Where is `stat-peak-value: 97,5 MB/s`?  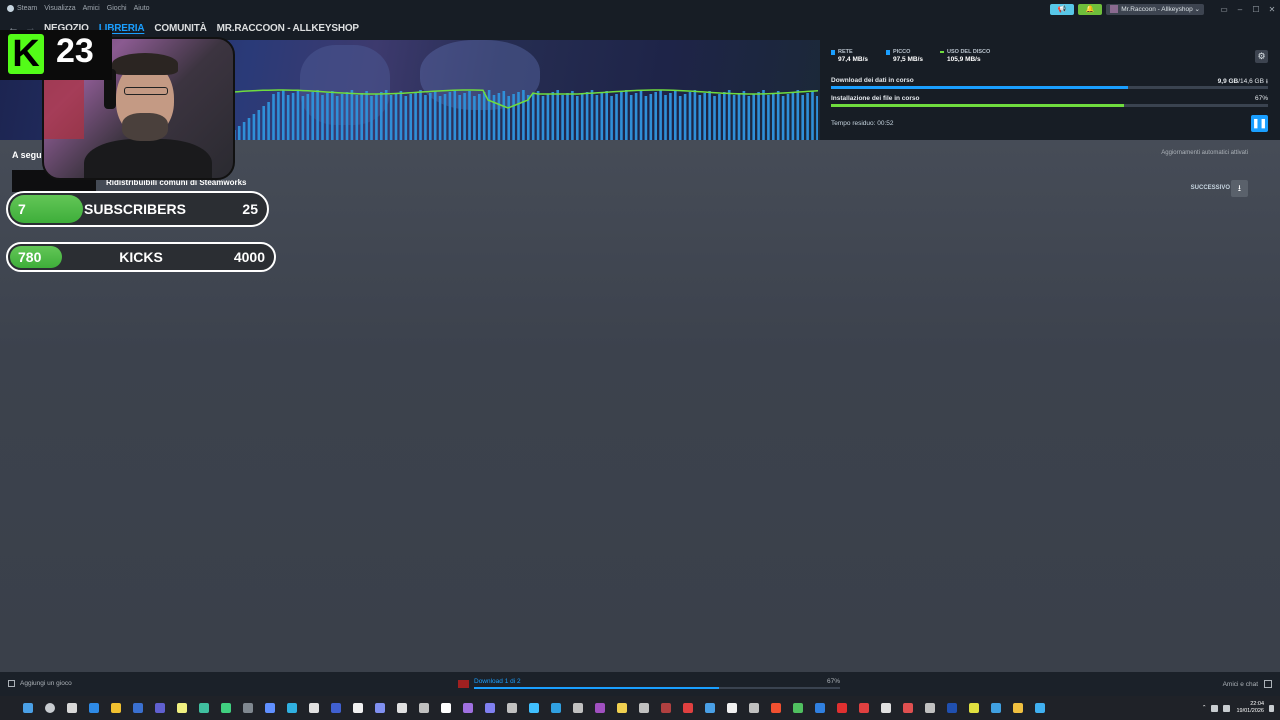 stat-peak-value: 97,5 MB/s is located at coordinates (908, 59).